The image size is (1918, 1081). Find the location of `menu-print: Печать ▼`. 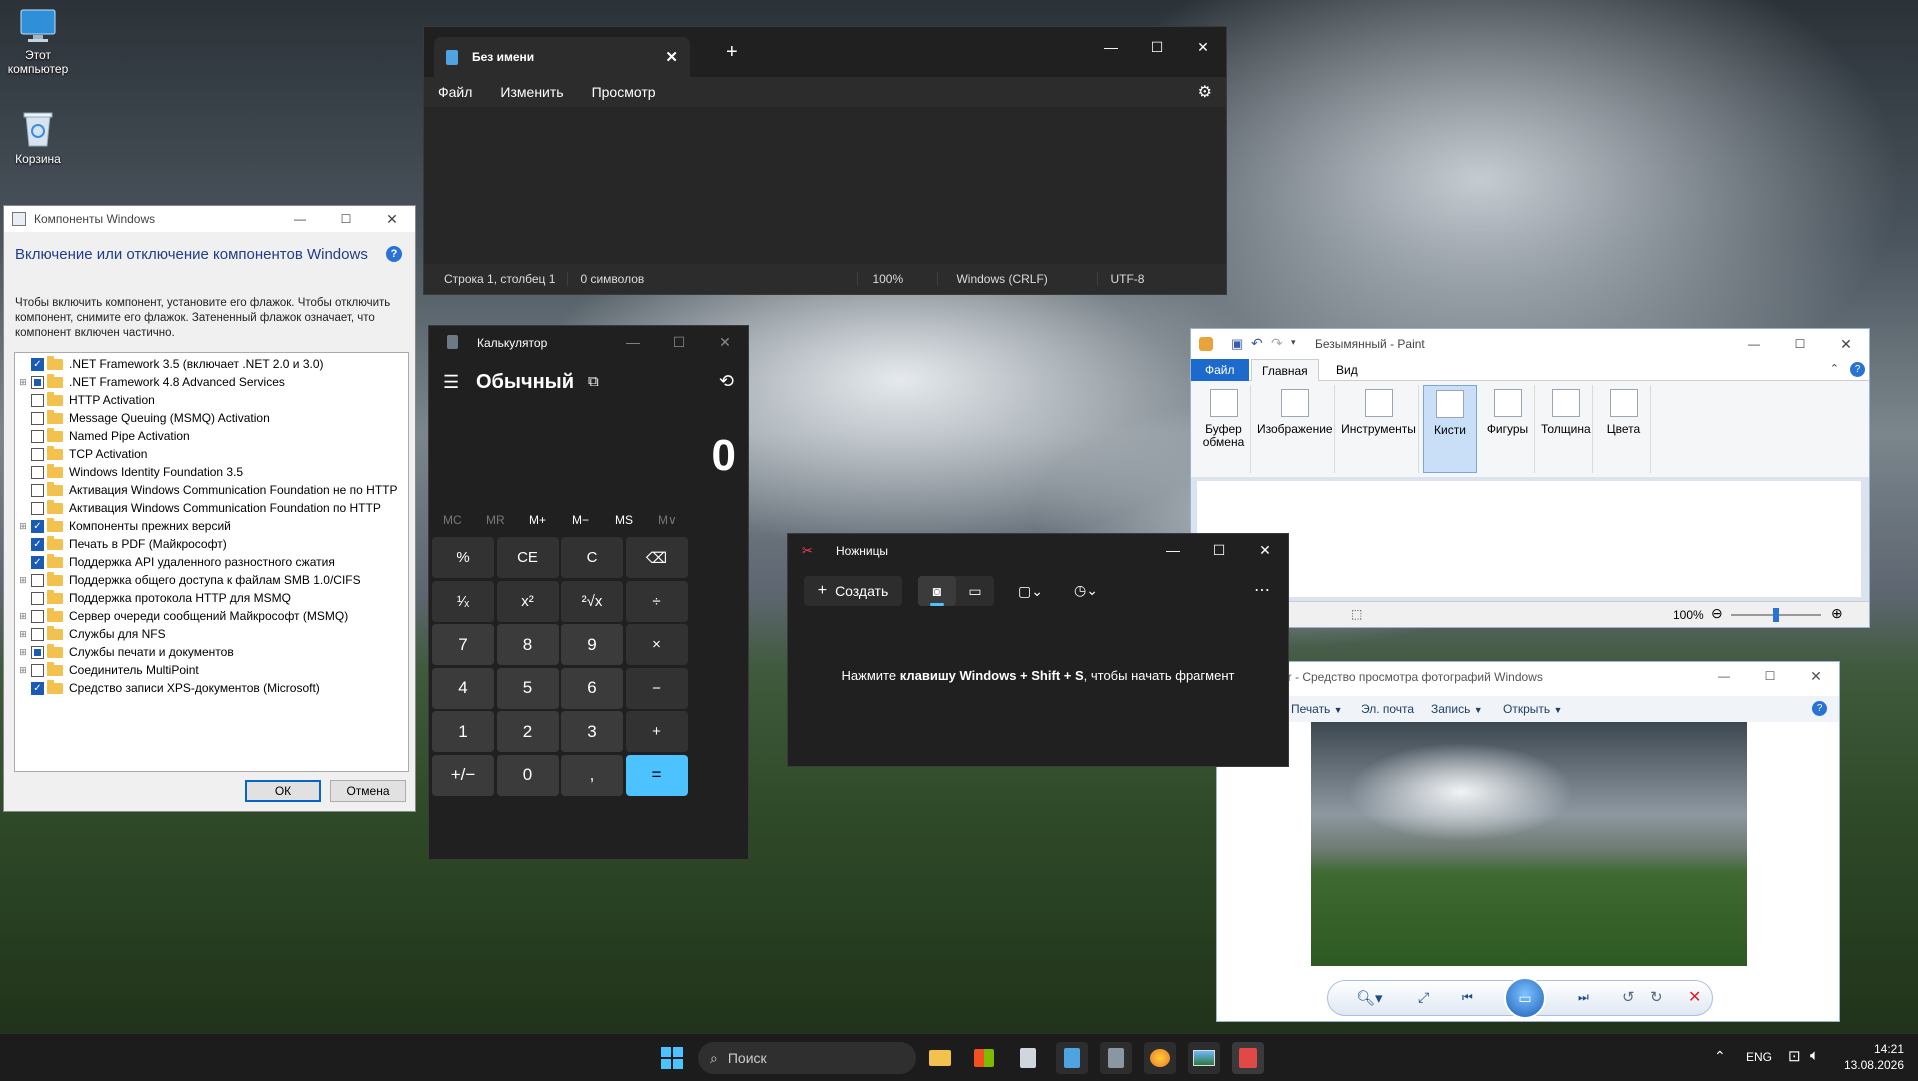

menu-print: Печать ▼ is located at coordinates (1317, 709).